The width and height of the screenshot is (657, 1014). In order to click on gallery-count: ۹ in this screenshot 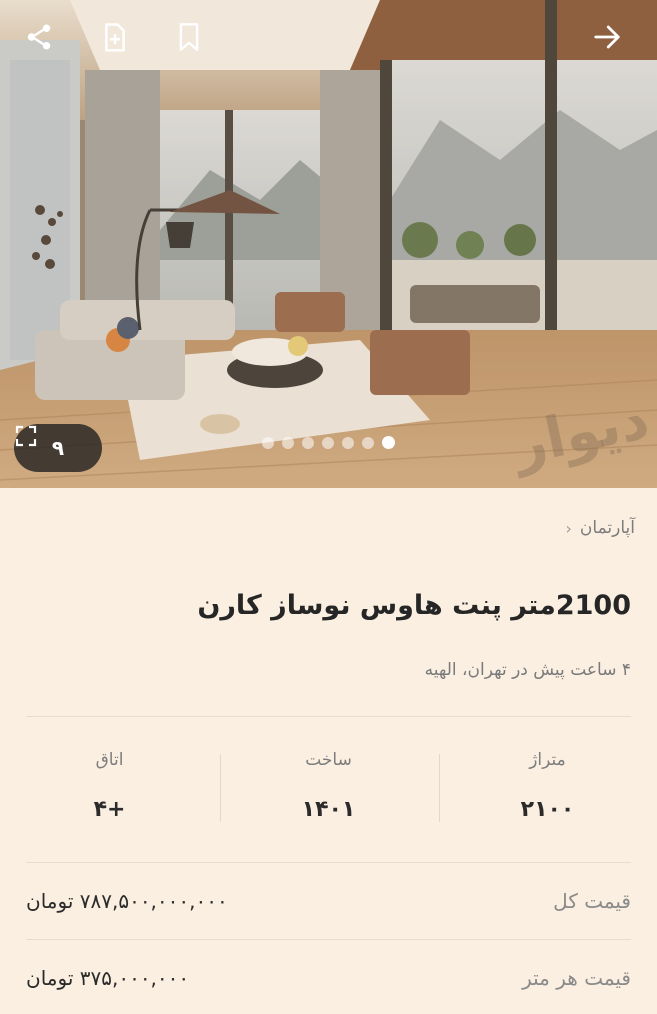, I will do `click(58, 448)`.